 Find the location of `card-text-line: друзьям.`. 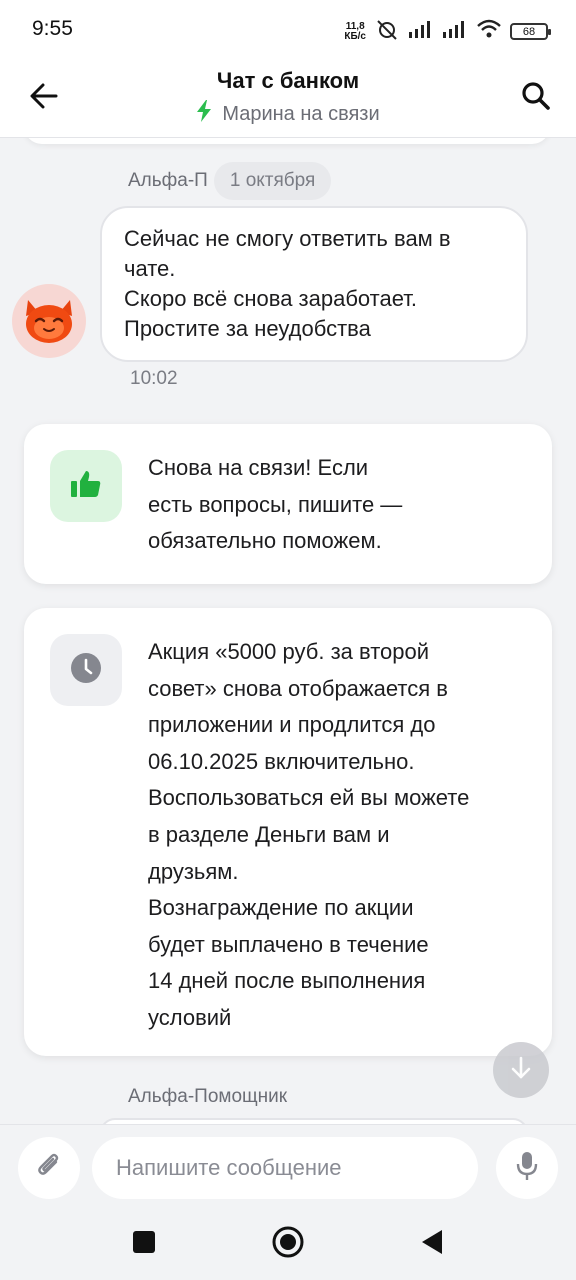

card-text-line: друзьям. is located at coordinates (193, 871).